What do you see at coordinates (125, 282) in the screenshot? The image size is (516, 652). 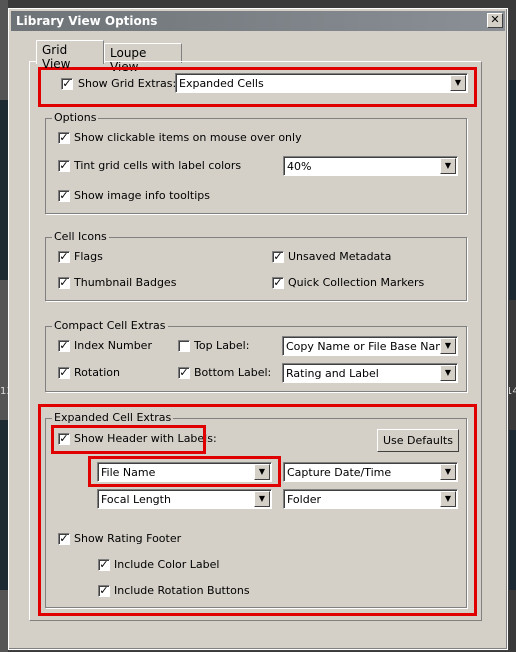 I see `thumbnail-badges-label: Thumbnail Badges` at bounding box center [125, 282].